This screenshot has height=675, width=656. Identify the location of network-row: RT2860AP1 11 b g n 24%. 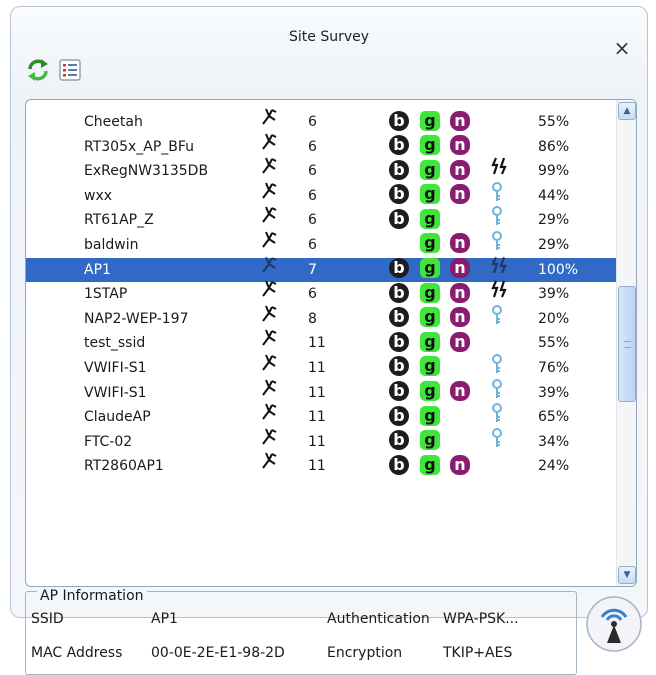
(321, 465).